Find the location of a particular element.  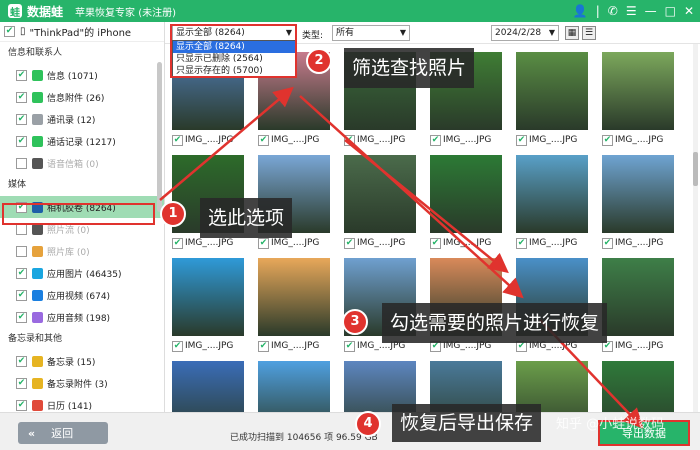

app-name: 数据蛙 is located at coordinates (45, 11).